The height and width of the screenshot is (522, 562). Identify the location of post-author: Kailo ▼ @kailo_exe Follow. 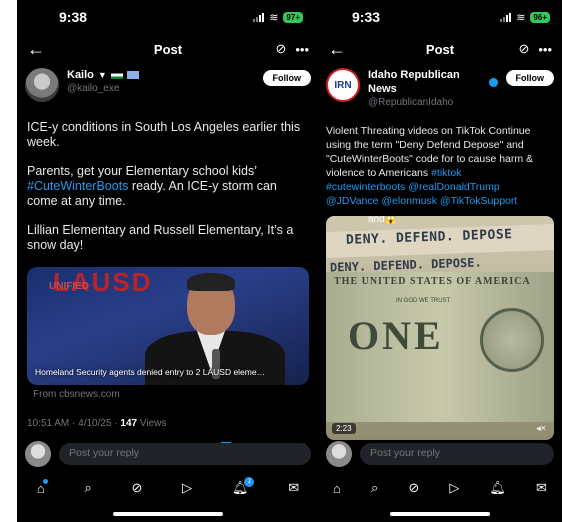
(168, 85).